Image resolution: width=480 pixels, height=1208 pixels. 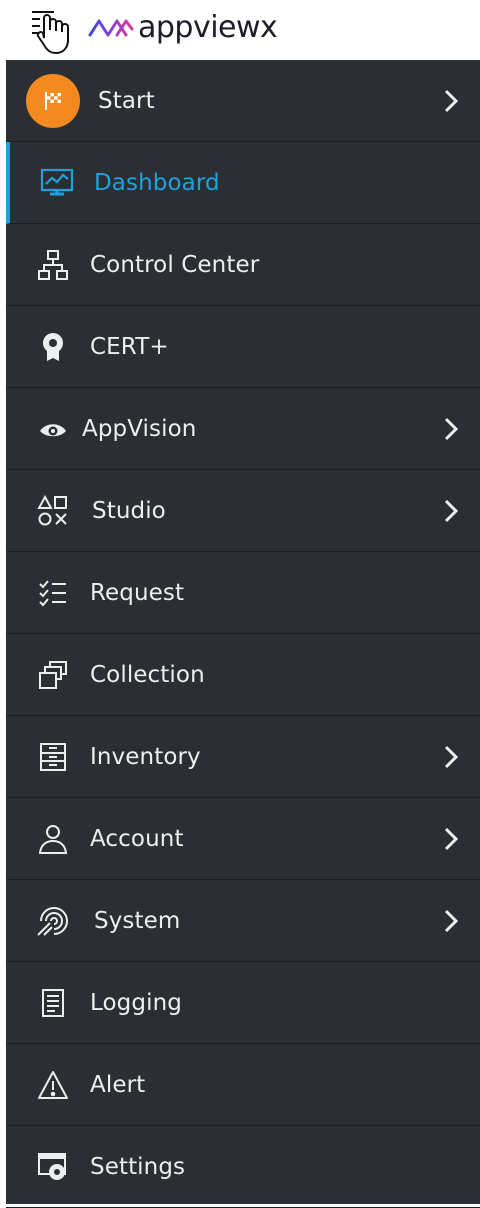 I want to click on sidebar-item-label: CERT+, so click(x=129, y=346).